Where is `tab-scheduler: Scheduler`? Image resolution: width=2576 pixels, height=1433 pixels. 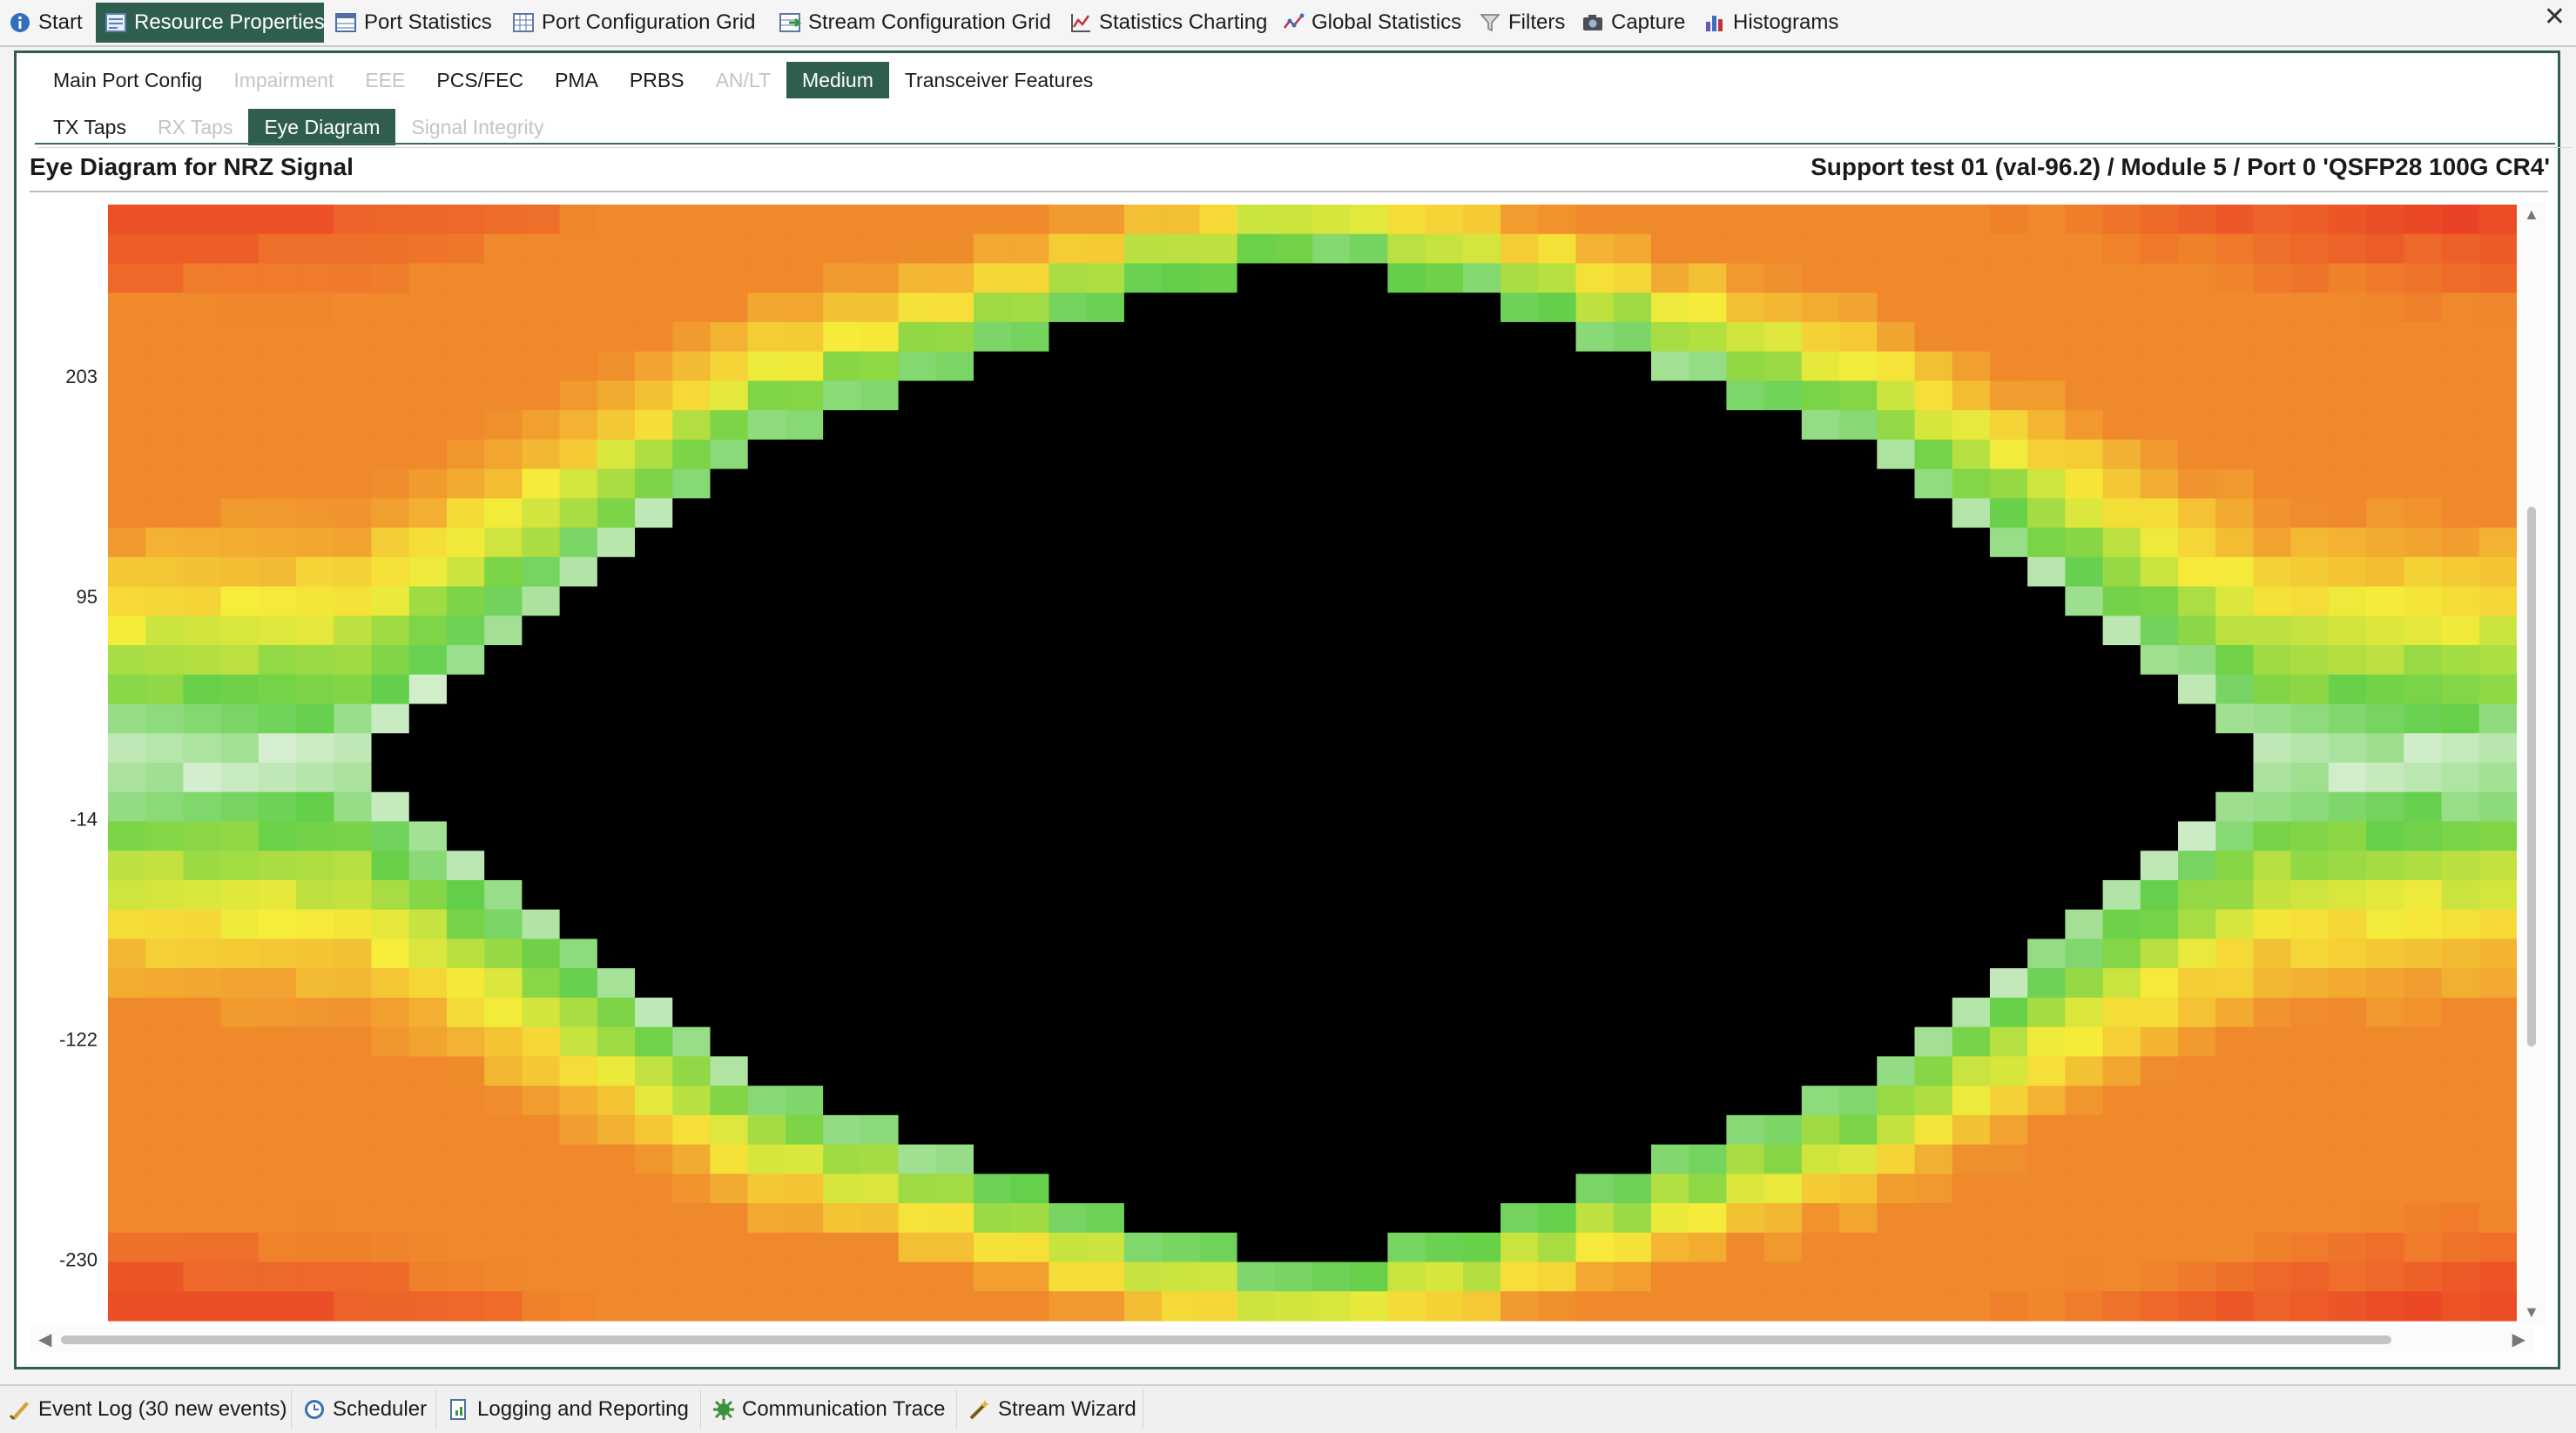
tab-scheduler: Scheduler is located at coordinates (365, 1410).